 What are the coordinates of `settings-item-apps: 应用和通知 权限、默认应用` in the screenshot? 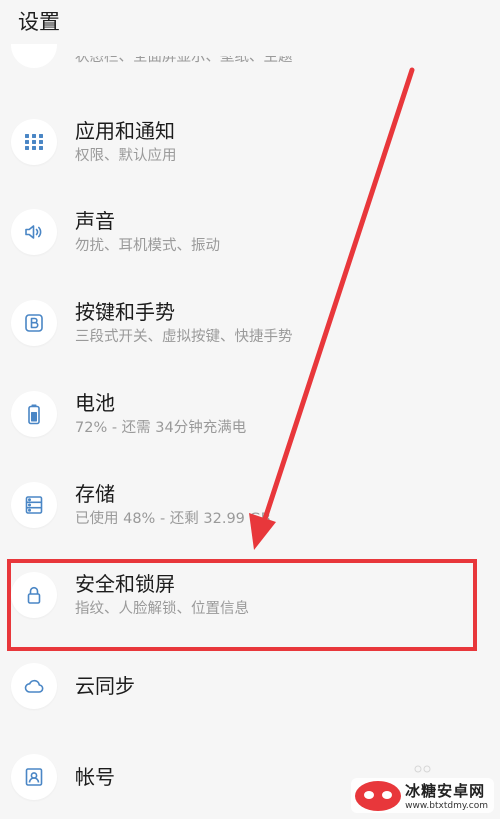 It's located at (250, 141).